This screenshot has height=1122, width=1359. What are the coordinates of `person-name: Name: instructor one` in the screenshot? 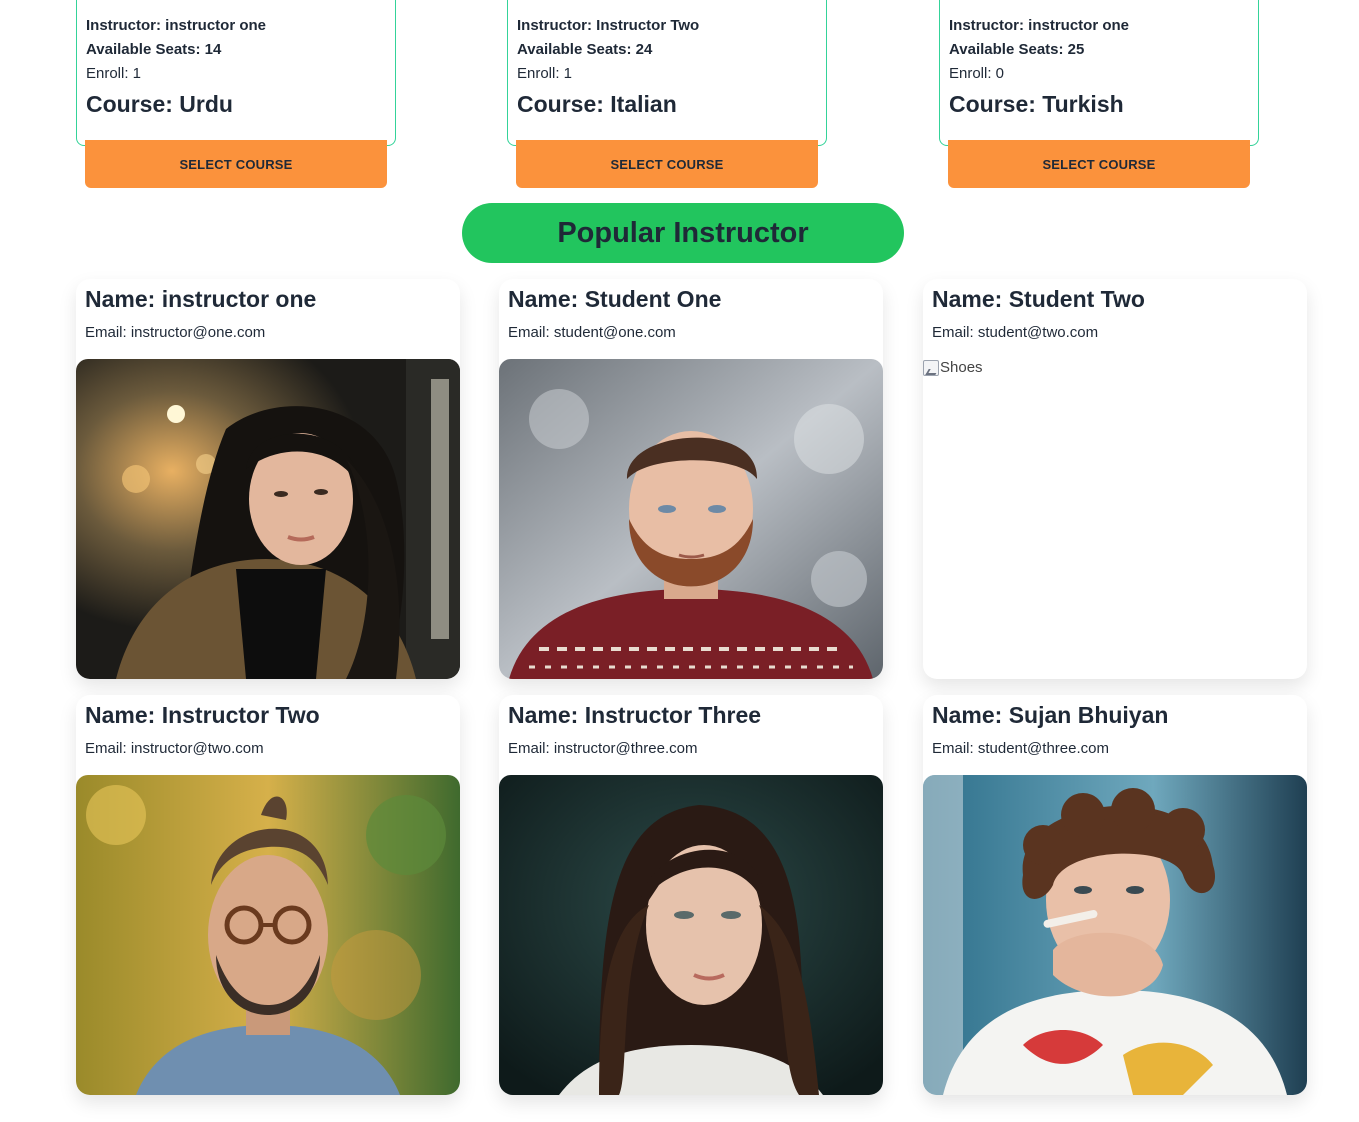 It's located at (201, 299).